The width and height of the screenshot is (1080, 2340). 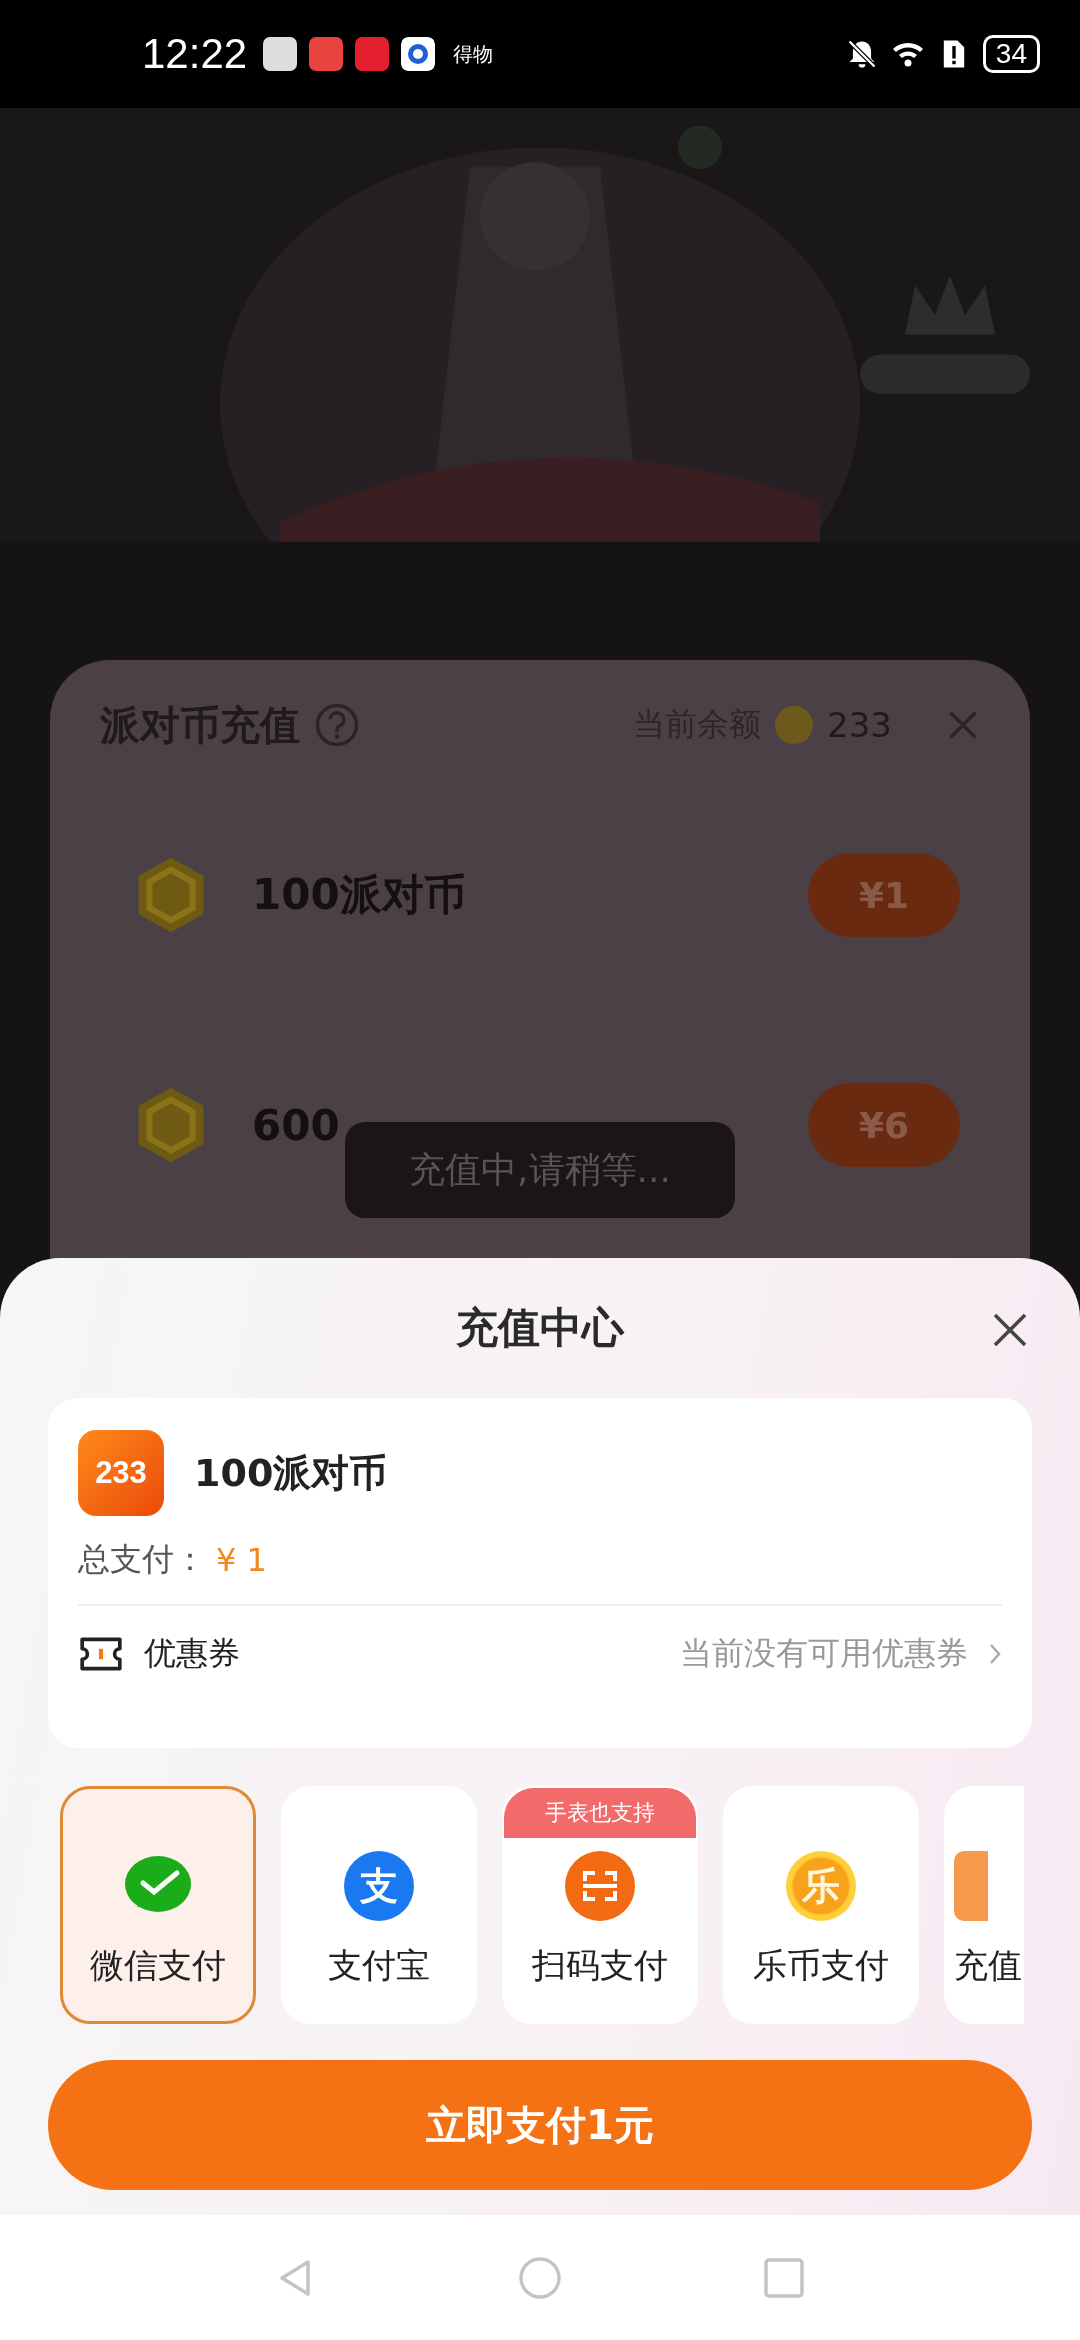 I want to click on payment-method: 充值, so click(x=984, y=1905).